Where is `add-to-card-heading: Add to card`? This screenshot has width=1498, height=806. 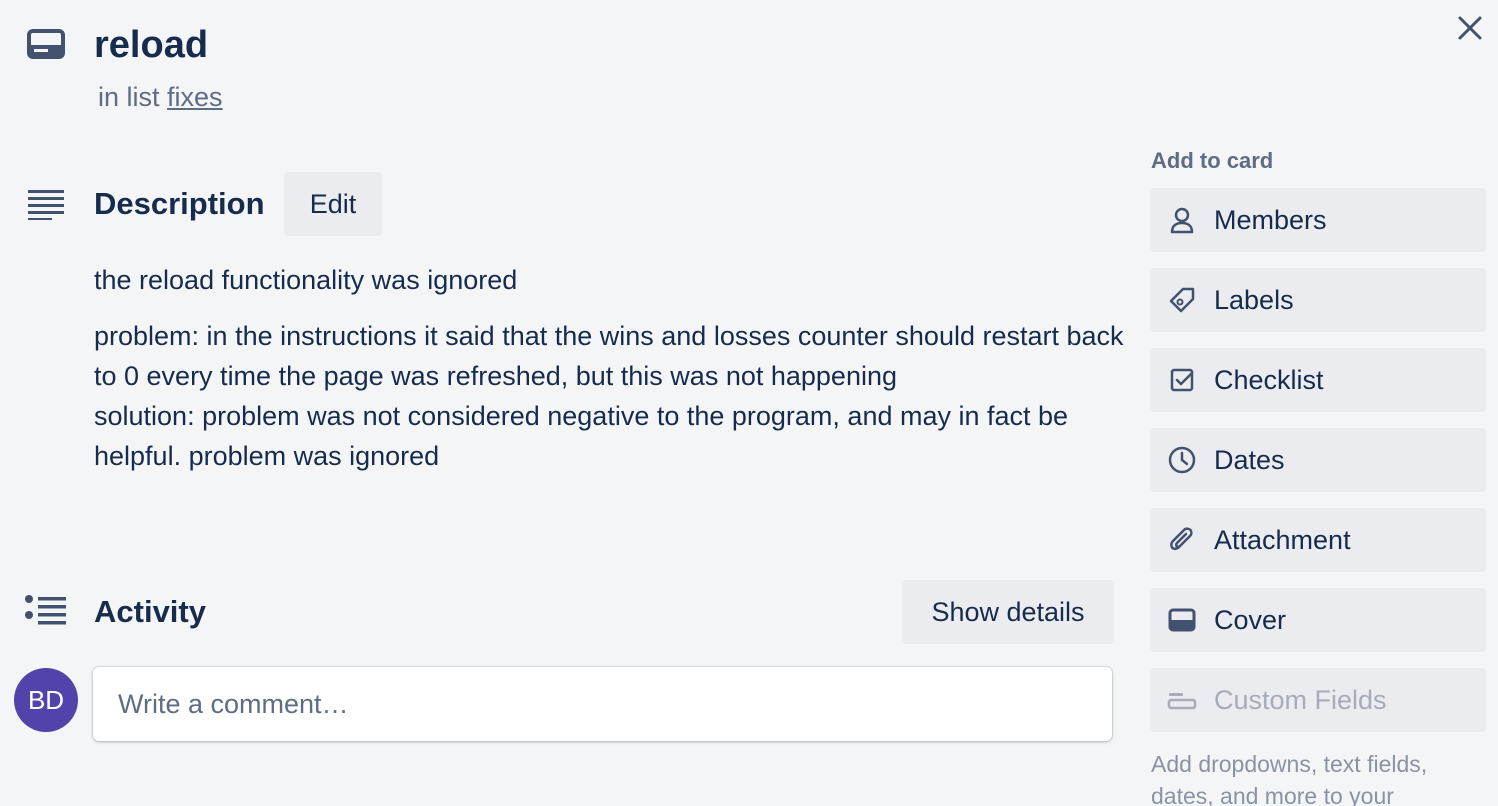
add-to-card-heading: Add to card is located at coordinates (1212, 160).